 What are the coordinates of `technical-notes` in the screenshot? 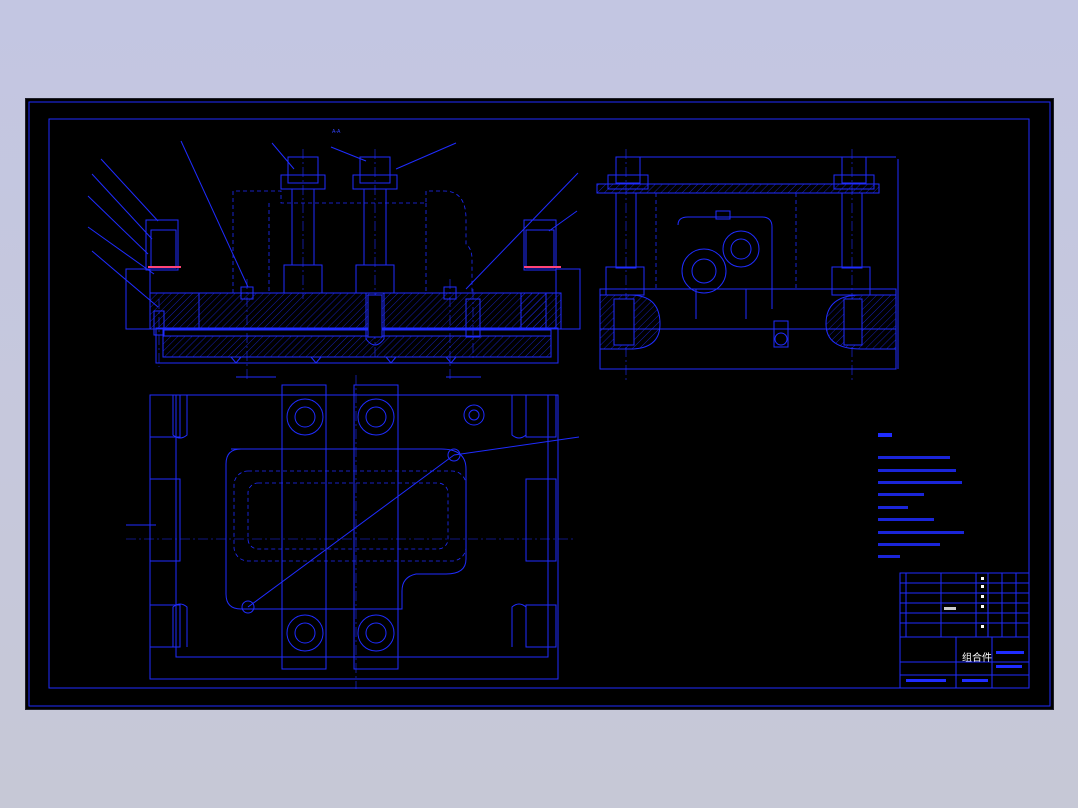 It's located at (921, 495).